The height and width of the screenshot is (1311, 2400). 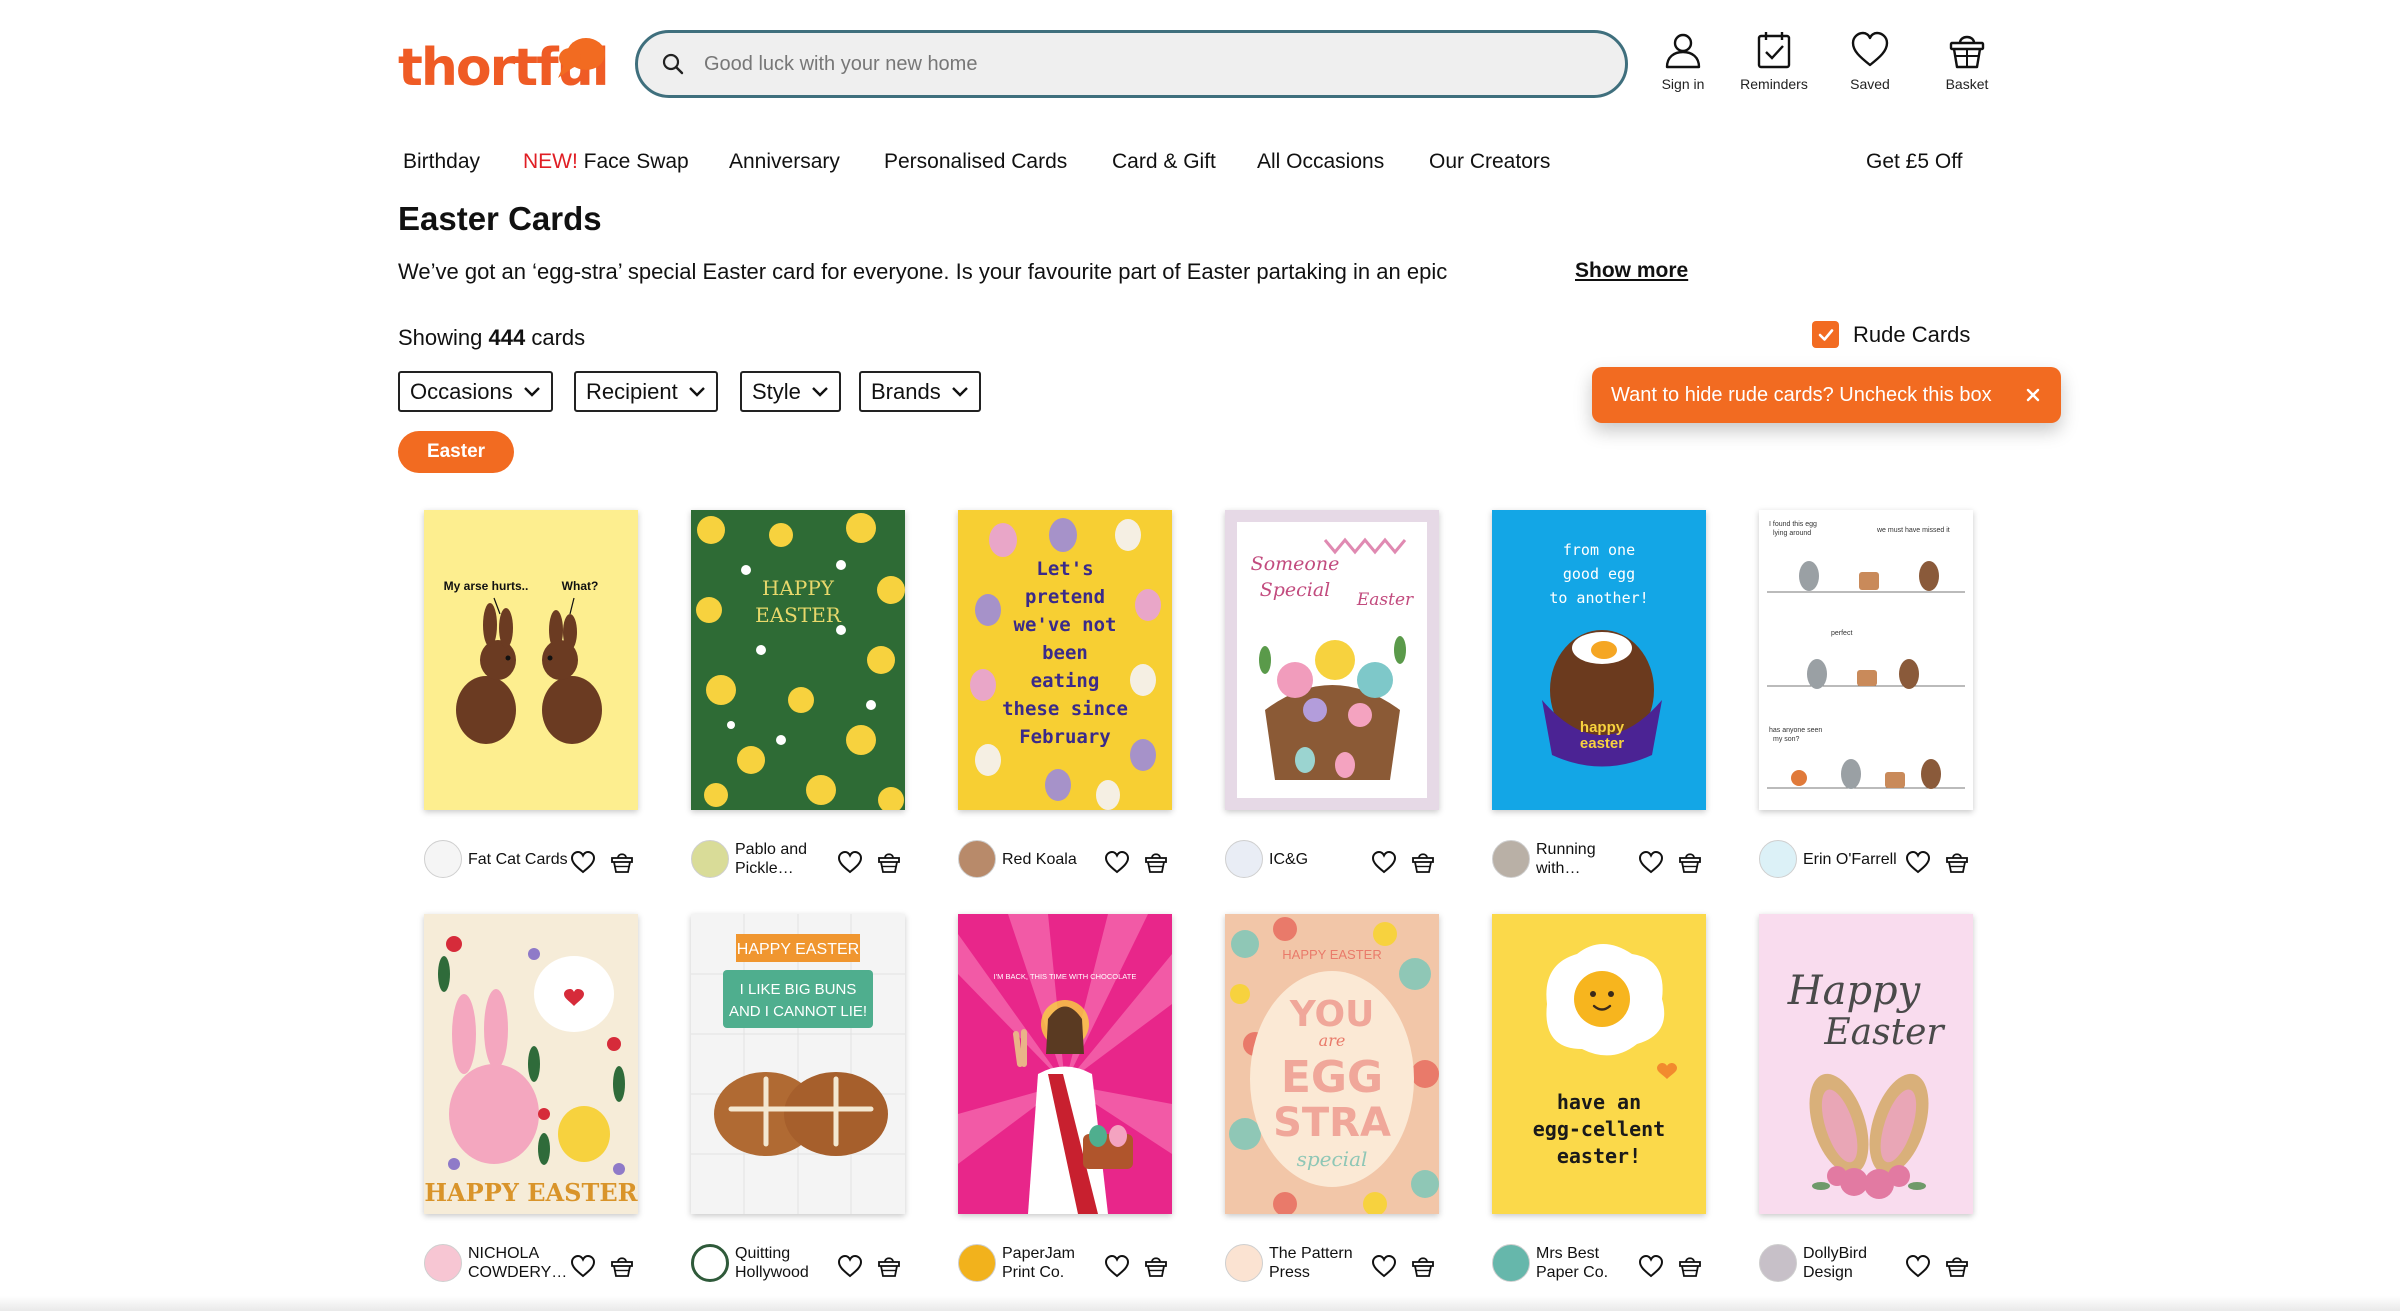 What do you see at coordinates (1144, 64) in the screenshot?
I see `search-input` at bounding box center [1144, 64].